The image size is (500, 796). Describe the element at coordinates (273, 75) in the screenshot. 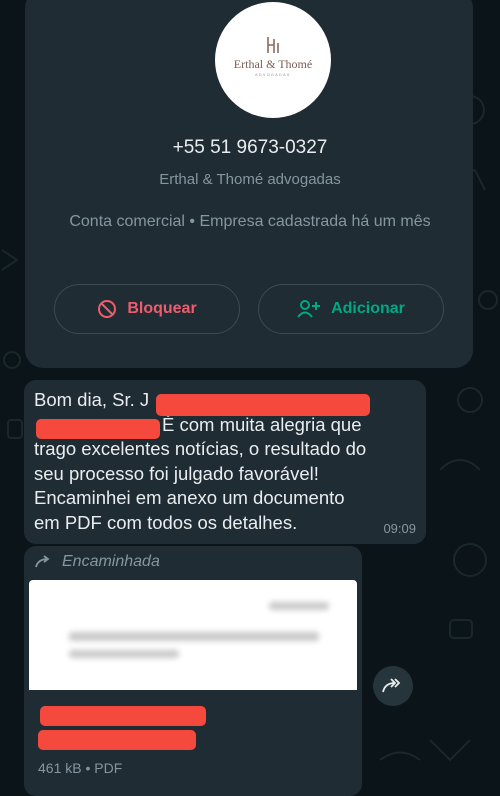

I see `logo-subtitle: ADVOGADAS` at that location.